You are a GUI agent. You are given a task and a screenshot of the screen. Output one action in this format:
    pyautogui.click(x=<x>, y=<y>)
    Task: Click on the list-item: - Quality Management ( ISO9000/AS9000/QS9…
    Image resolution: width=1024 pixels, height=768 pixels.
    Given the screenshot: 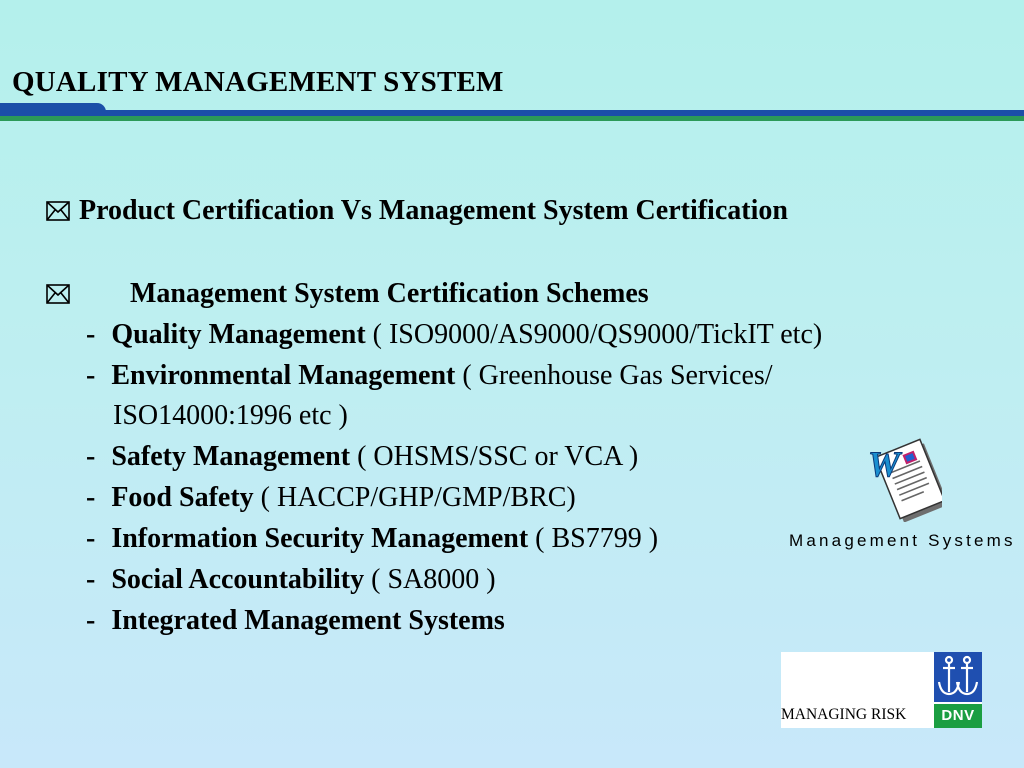 What is the action you would take?
    pyautogui.click(x=454, y=334)
    